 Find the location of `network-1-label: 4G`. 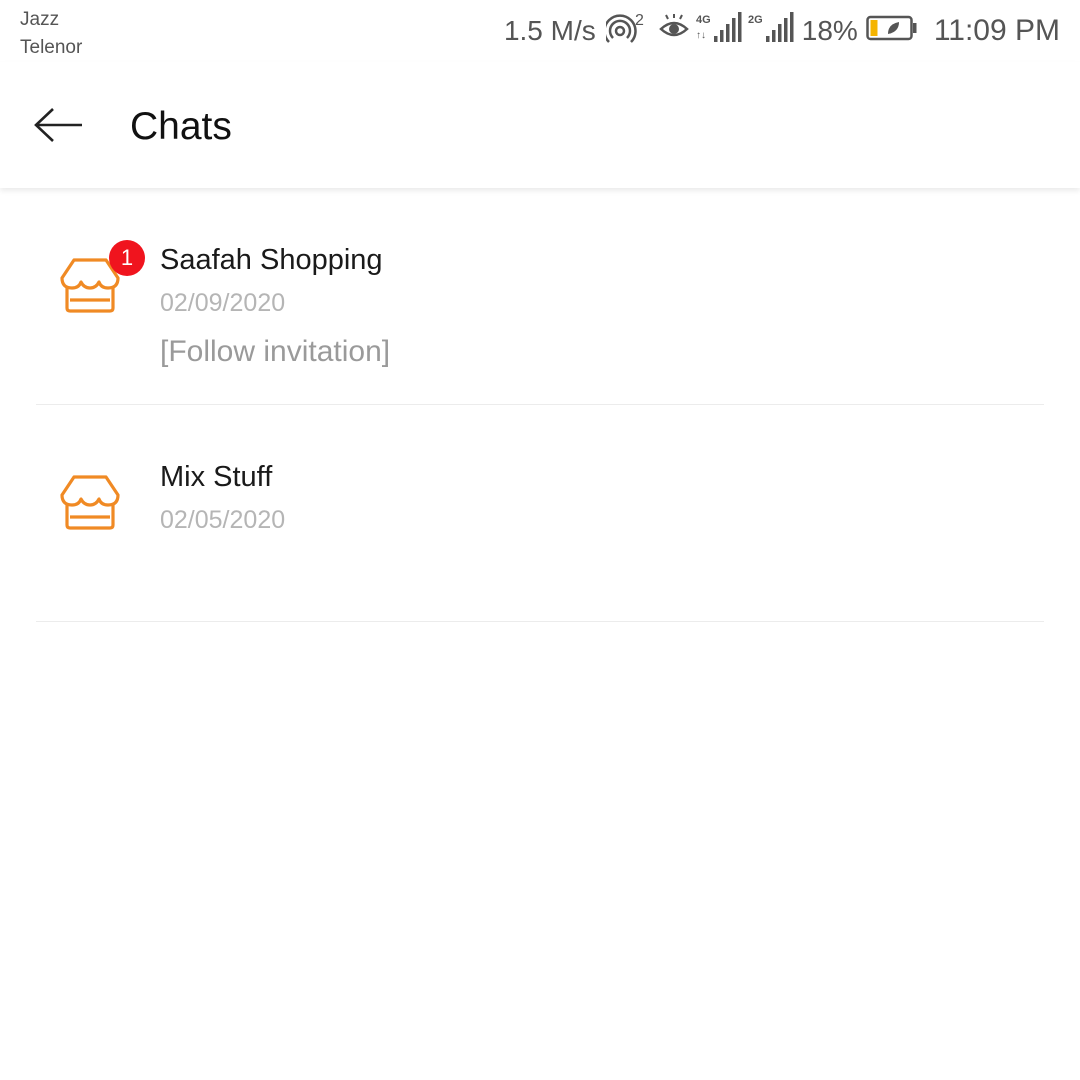

network-1-label: 4G is located at coordinates (703, 20).